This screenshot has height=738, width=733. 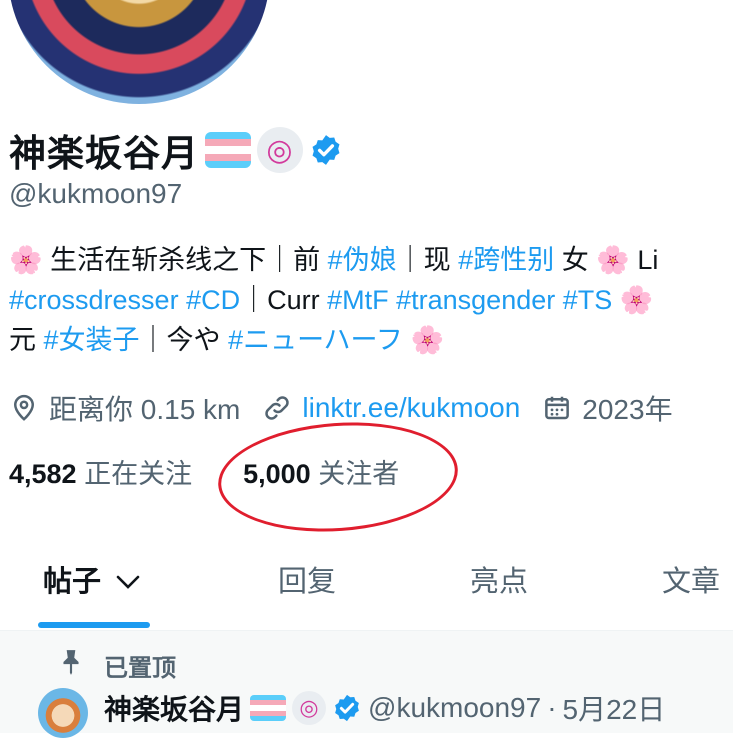 I want to click on hashtag-link: #MtF, so click(x=358, y=300).